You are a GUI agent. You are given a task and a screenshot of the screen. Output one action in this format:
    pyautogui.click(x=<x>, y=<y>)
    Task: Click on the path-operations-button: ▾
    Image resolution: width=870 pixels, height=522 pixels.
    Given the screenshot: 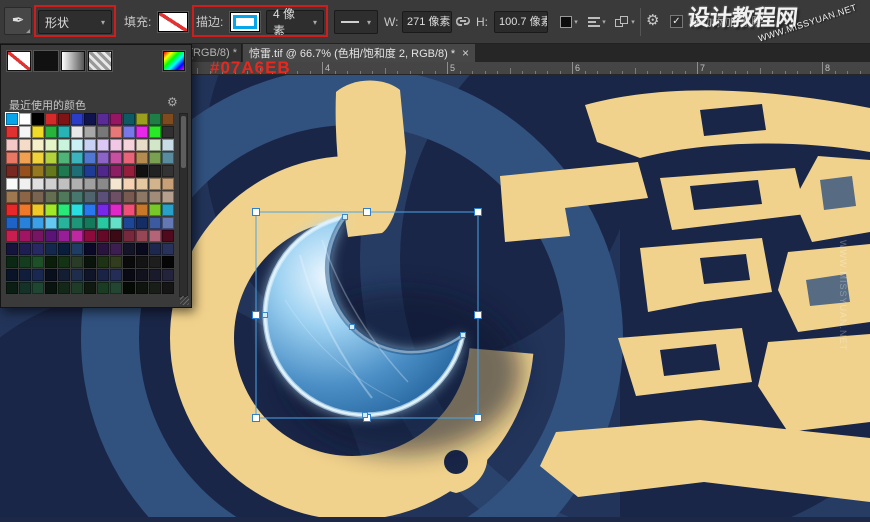 What is the action you would take?
    pyautogui.click(x=569, y=22)
    